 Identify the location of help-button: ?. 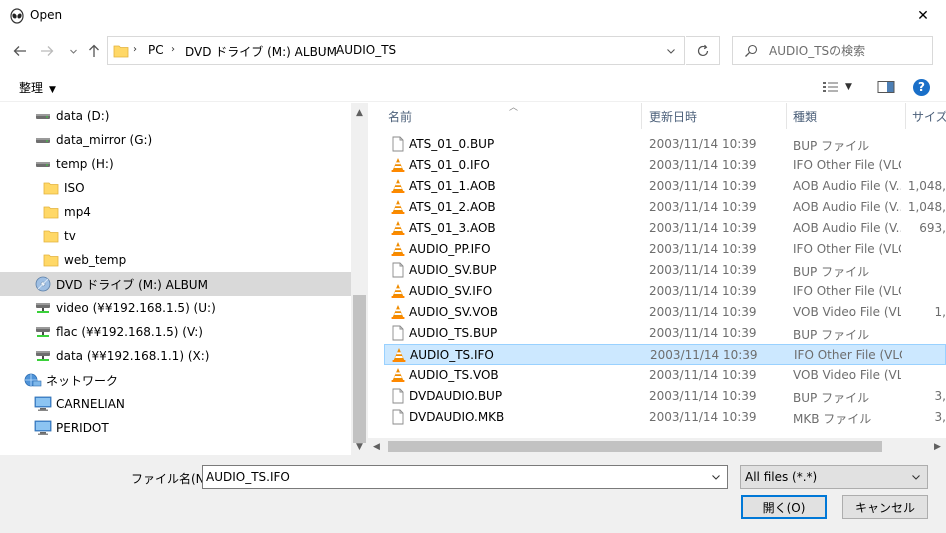
(921, 87).